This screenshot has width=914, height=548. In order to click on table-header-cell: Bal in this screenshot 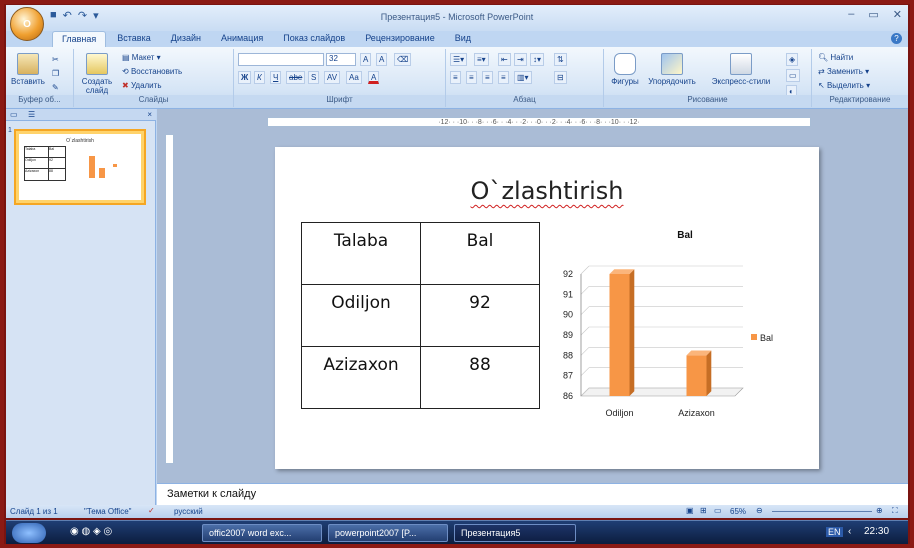, I will do `click(480, 253)`.